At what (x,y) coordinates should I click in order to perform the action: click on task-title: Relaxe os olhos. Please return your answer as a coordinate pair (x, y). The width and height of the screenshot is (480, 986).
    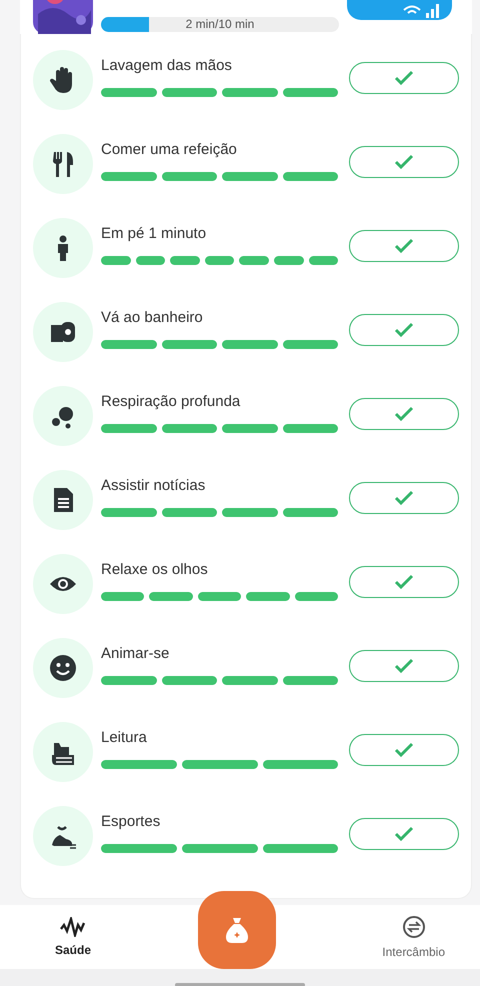
    Looking at the image, I should click on (155, 570).